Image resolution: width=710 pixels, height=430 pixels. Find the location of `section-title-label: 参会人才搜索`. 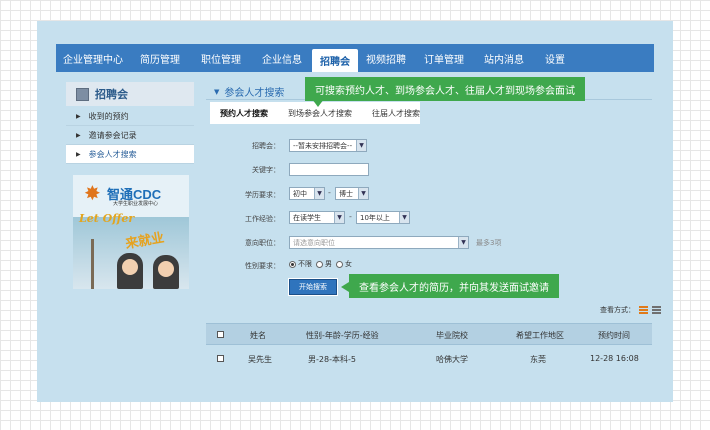

section-title-label: 参会人才搜索 is located at coordinates (254, 93).